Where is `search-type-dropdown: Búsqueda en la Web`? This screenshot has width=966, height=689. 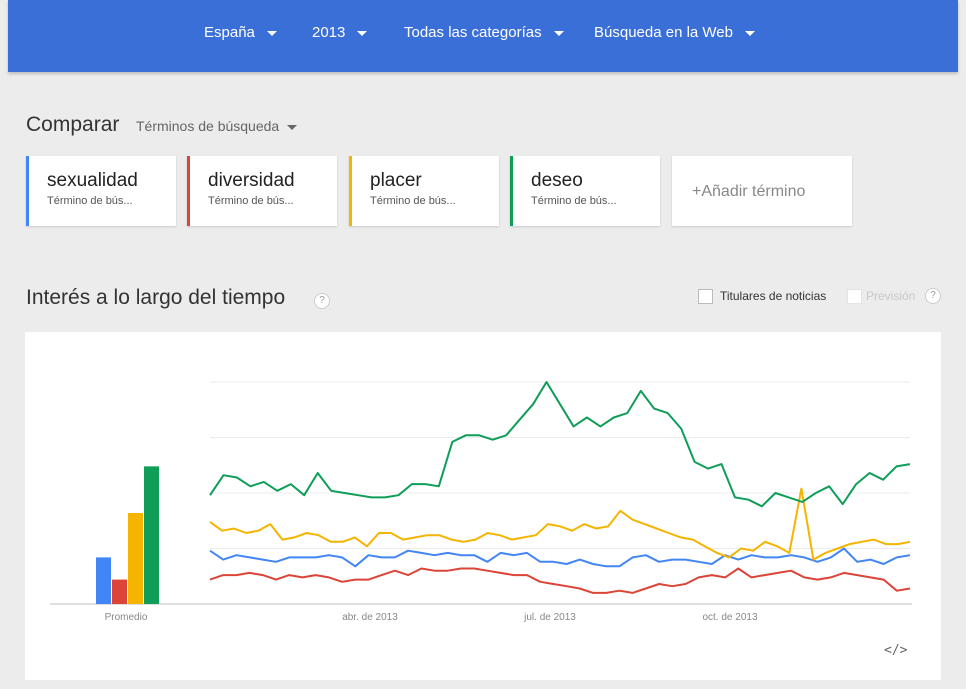 search-type-dropdown: Búsqueda en la Web is located at coordinates (674, 32).